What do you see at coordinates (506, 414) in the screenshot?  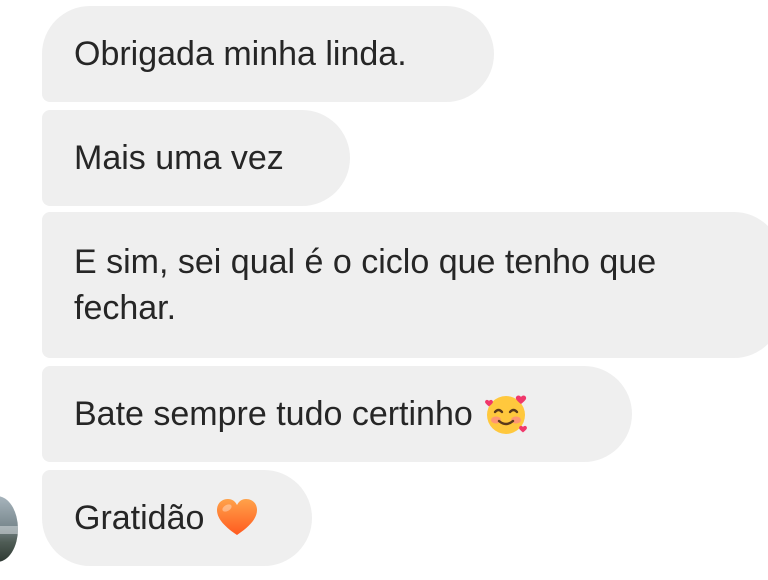 I see `smiling-face-with-hearts-icon` at bounding box center [506, 414].